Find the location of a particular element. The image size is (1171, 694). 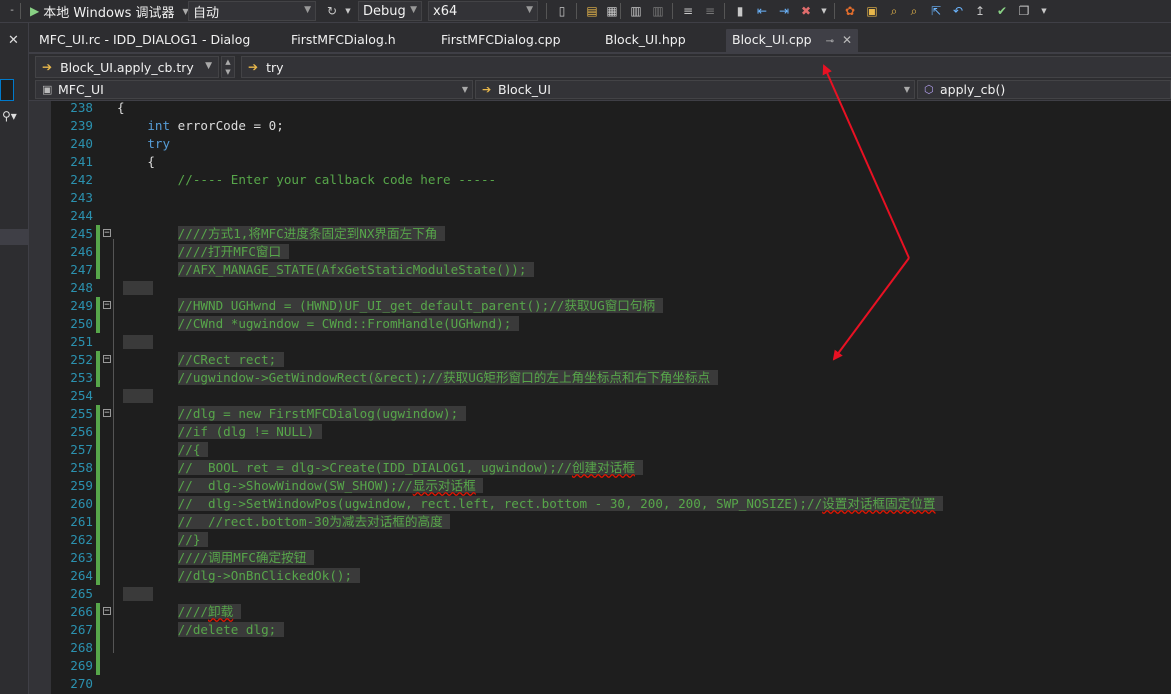

annotation-arrows is located at coordinates (866, 212).